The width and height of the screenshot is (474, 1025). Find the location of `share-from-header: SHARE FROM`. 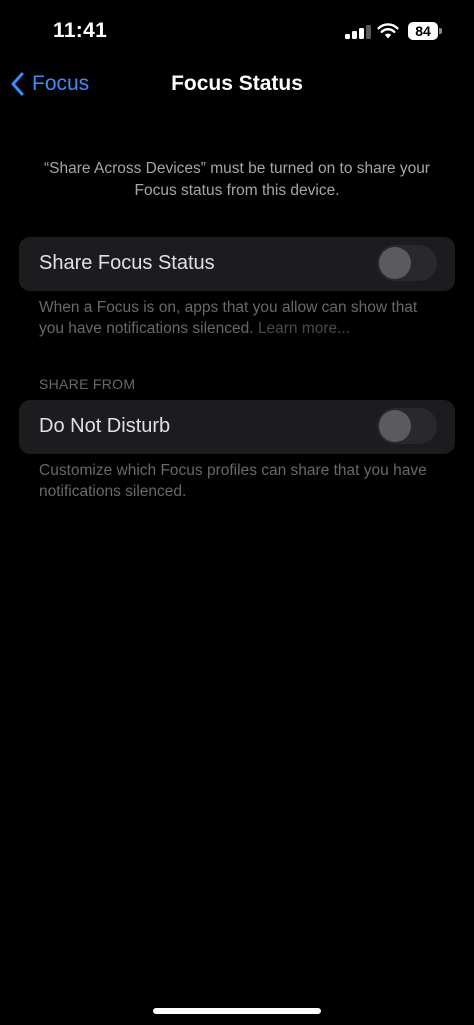

share-from-header: SHARE FROM is located at coordinates (87, 384).